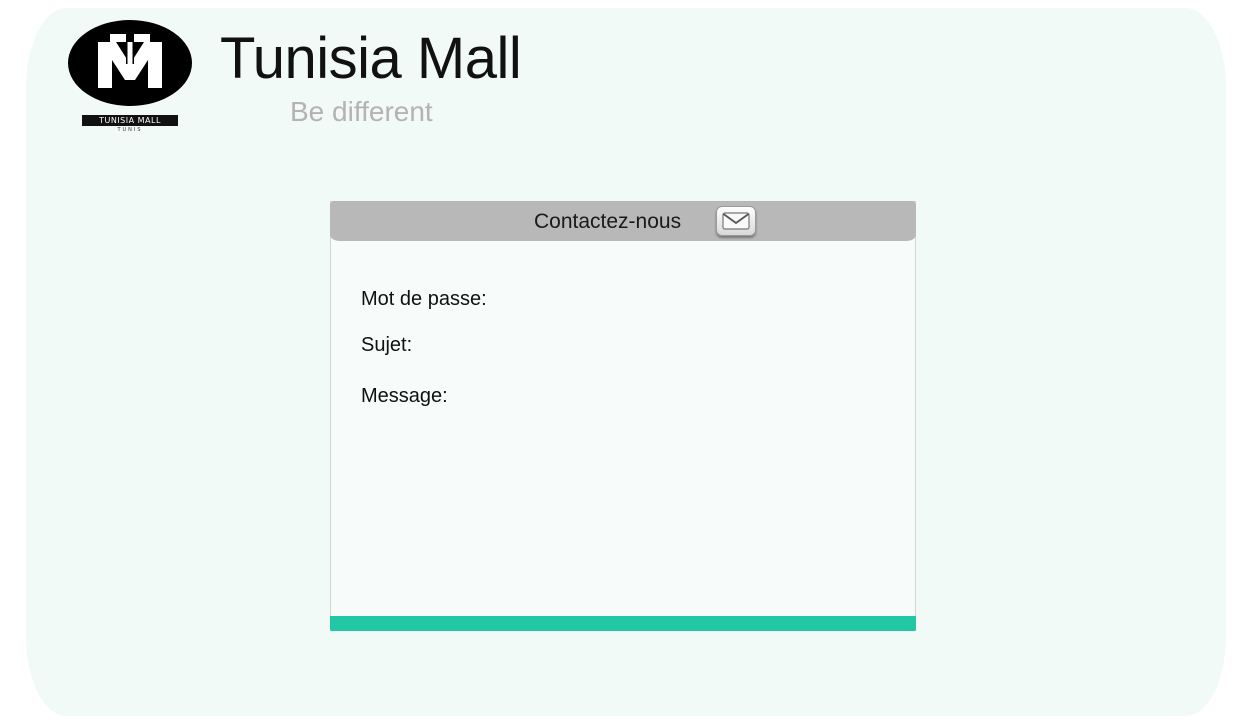 Image resolution: width=1260 pixels, height=720 pixels. What do you see at coordinates (608, 221) in the screenshot?
I see `contact-panel-title: Contactez-nous` at bounding box center [608, 221].